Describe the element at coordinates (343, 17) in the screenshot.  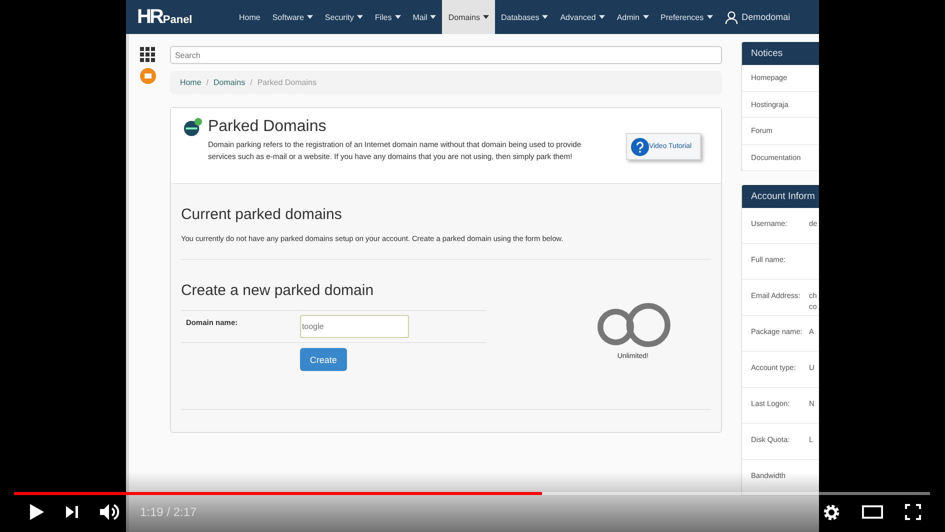
I see `nav-menu-item: Security` at that location.